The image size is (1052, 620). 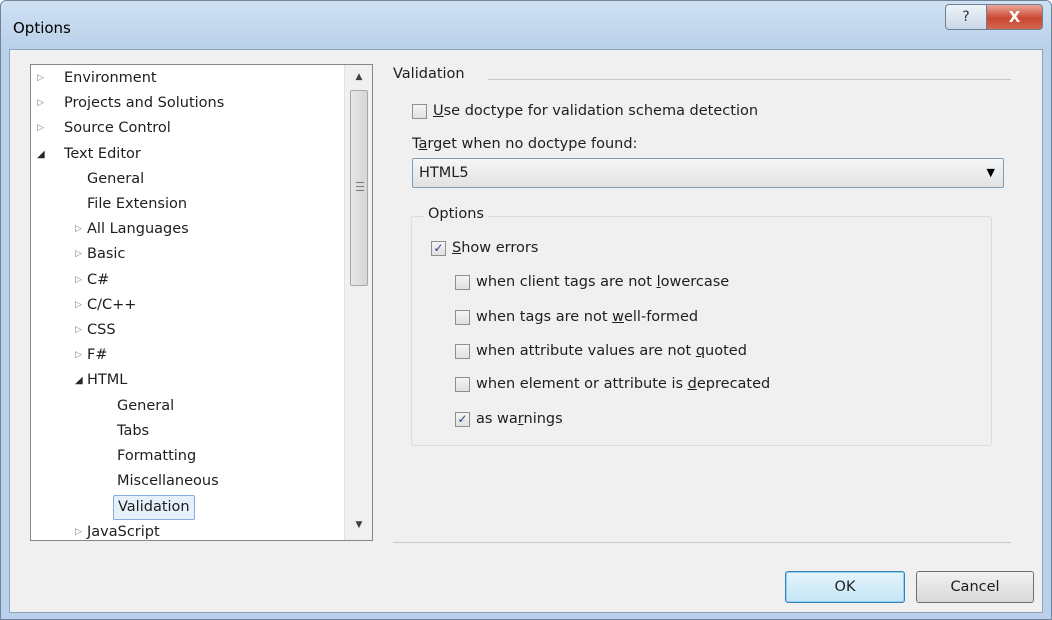 I want to click on tree-item: Formatting, so click(x=187, y=456).